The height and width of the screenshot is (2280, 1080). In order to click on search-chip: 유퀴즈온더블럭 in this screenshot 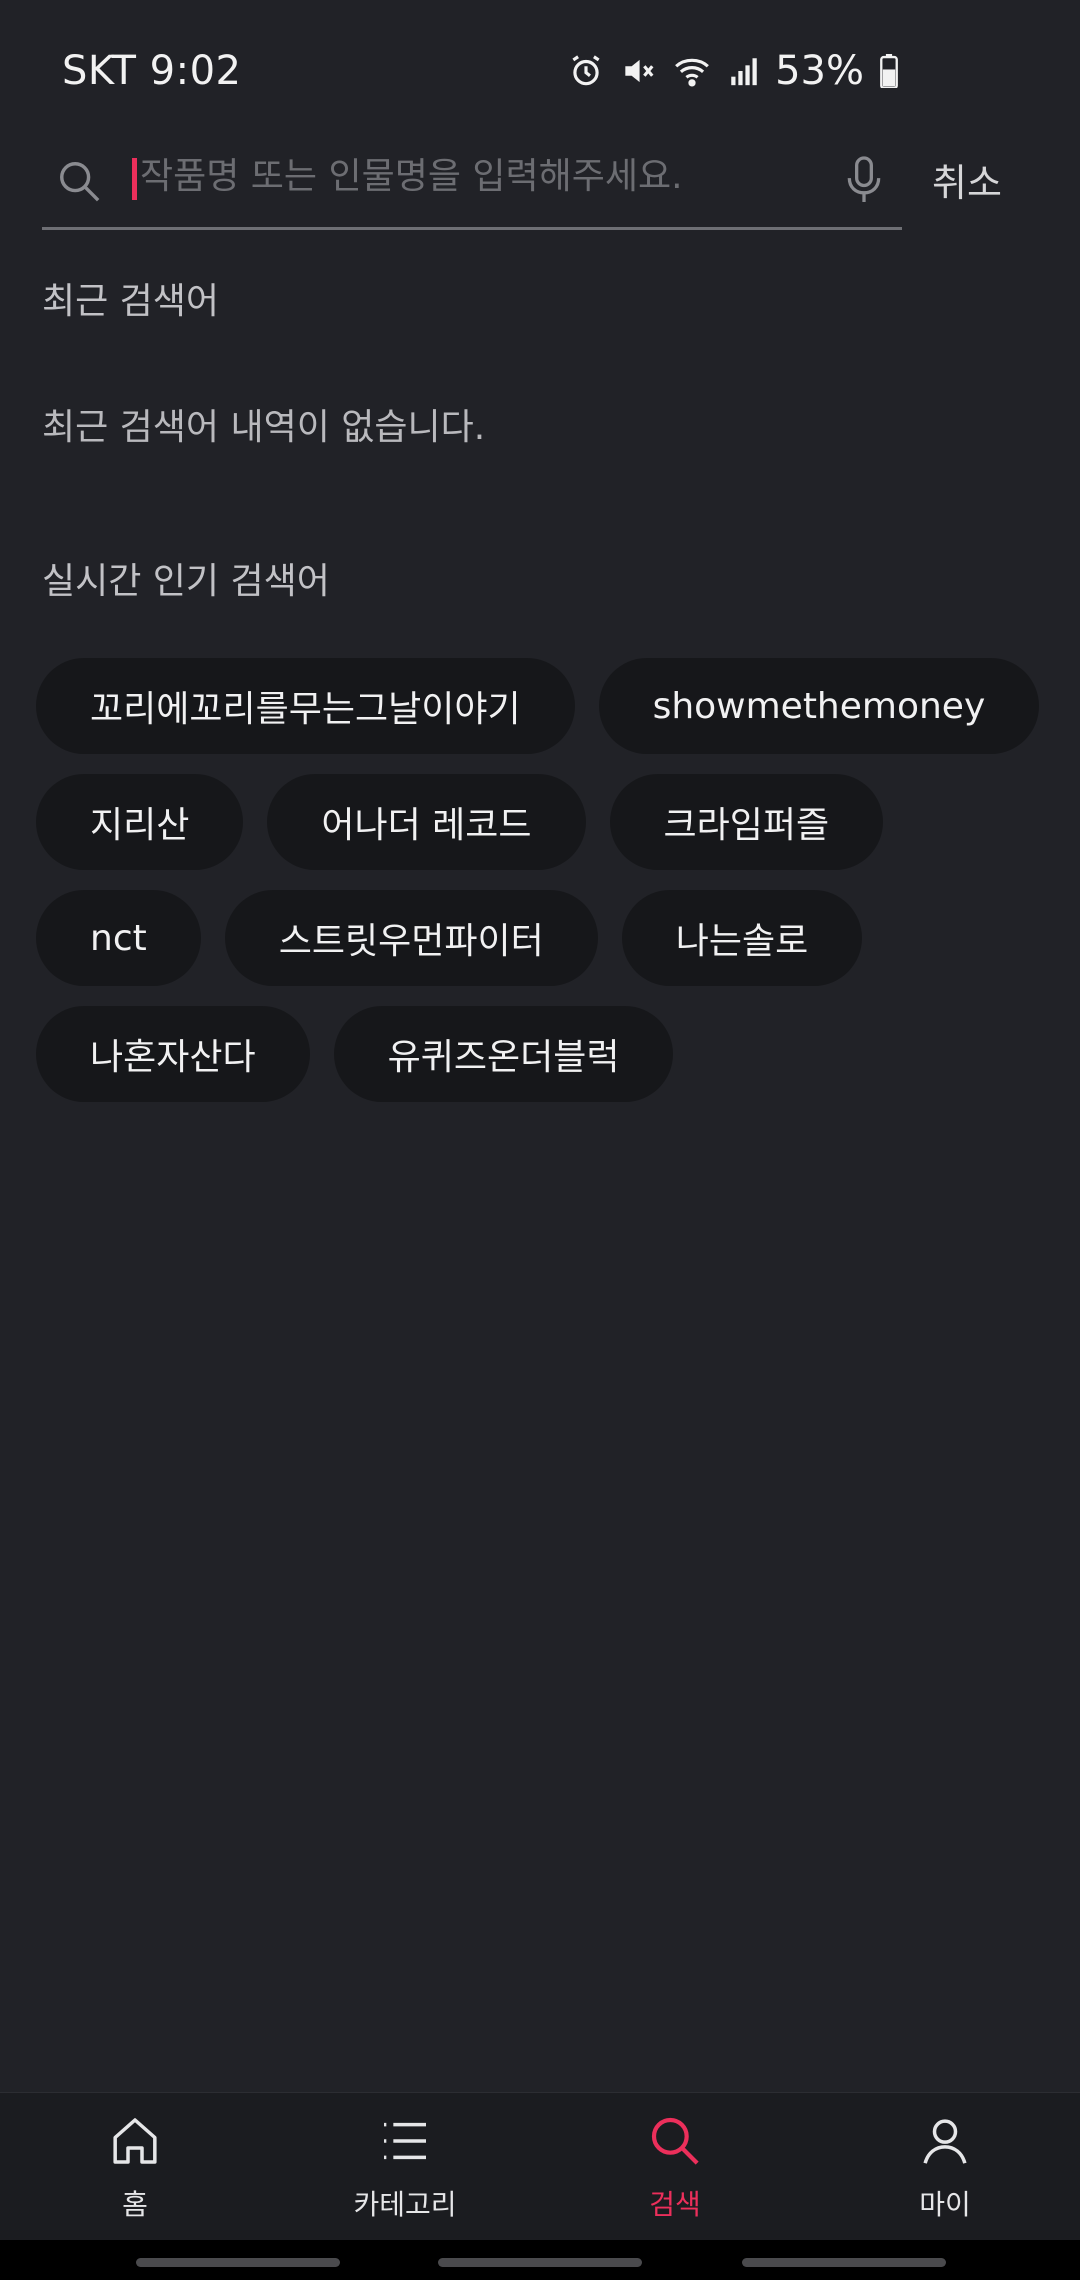, I will do `click(503, 1054)`.